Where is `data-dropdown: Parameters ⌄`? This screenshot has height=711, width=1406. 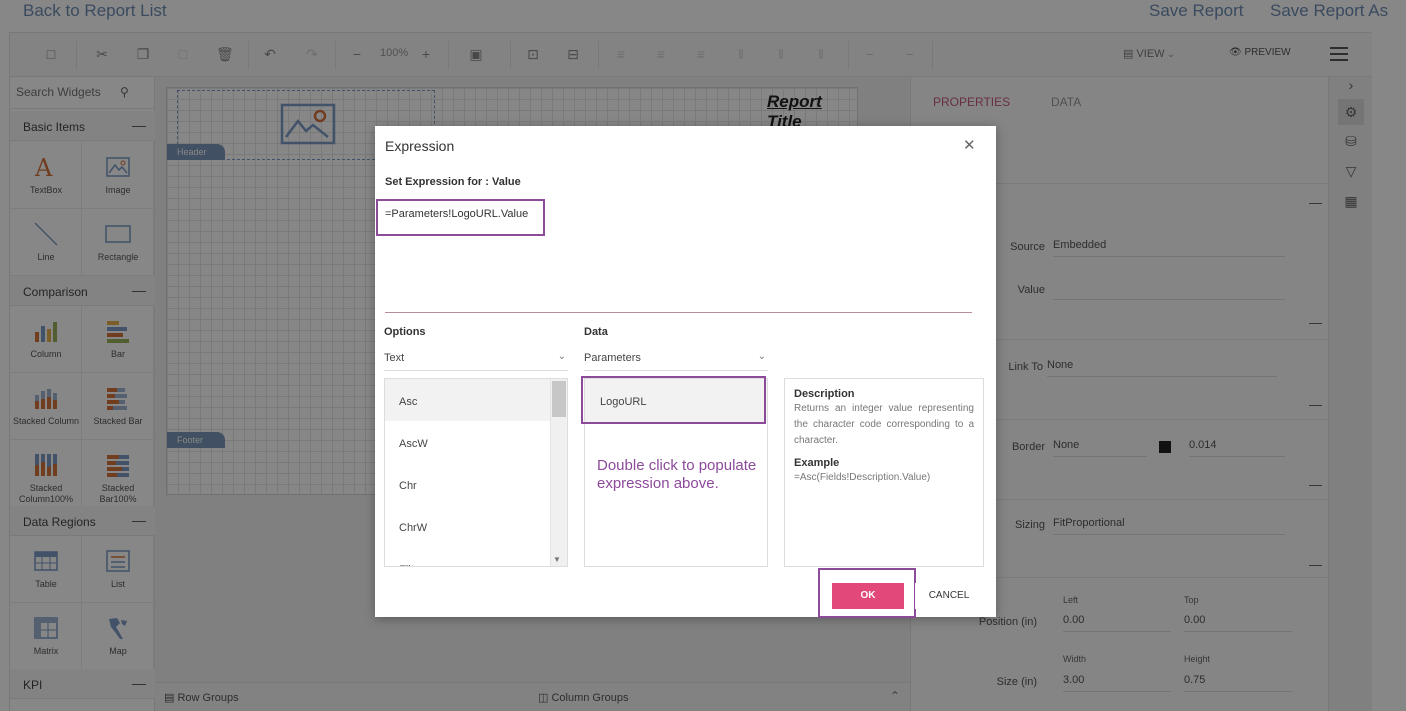 data-dropdown: Parameters ⌄ is located at coordinates (676, 359).